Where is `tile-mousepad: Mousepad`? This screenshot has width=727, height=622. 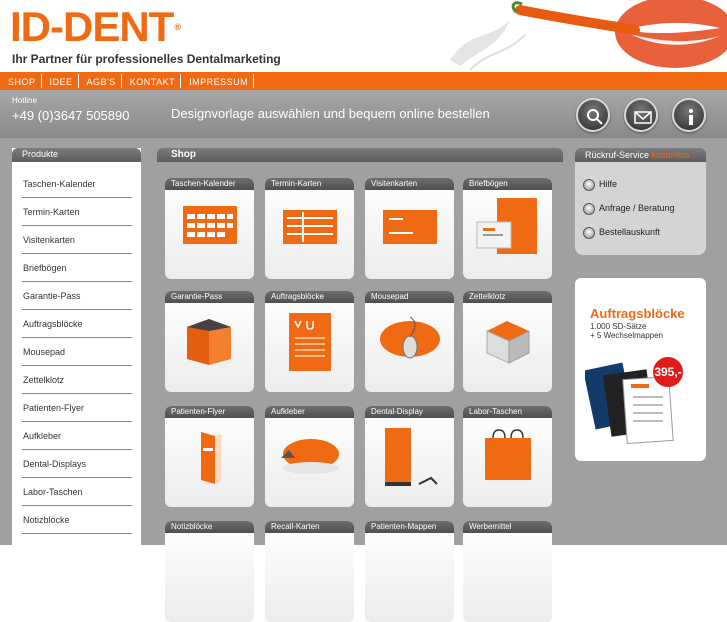 tile-mousepad: Mousepad is located at coordinates (409, 341).